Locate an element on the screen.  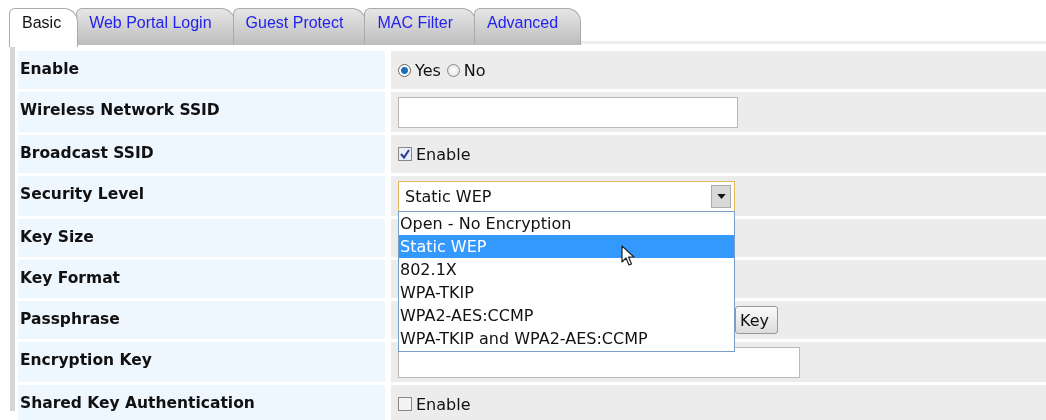
field-label: Enable is located at coordinates (201, 70).